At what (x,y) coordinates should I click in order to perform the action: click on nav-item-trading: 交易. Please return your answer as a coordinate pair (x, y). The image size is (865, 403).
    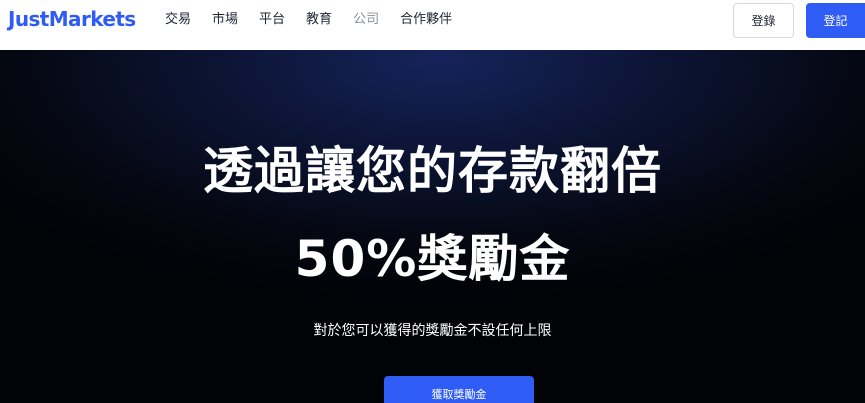
    Looking at the image, I should click on (178, 20).